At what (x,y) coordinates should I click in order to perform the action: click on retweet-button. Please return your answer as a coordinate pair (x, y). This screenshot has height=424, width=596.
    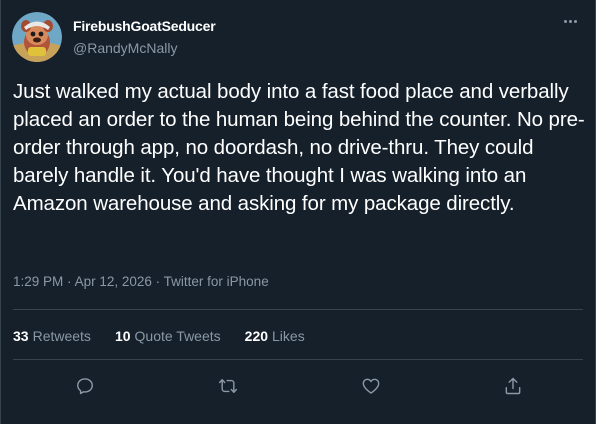
    Looking at the image, I should click on (228, 386).